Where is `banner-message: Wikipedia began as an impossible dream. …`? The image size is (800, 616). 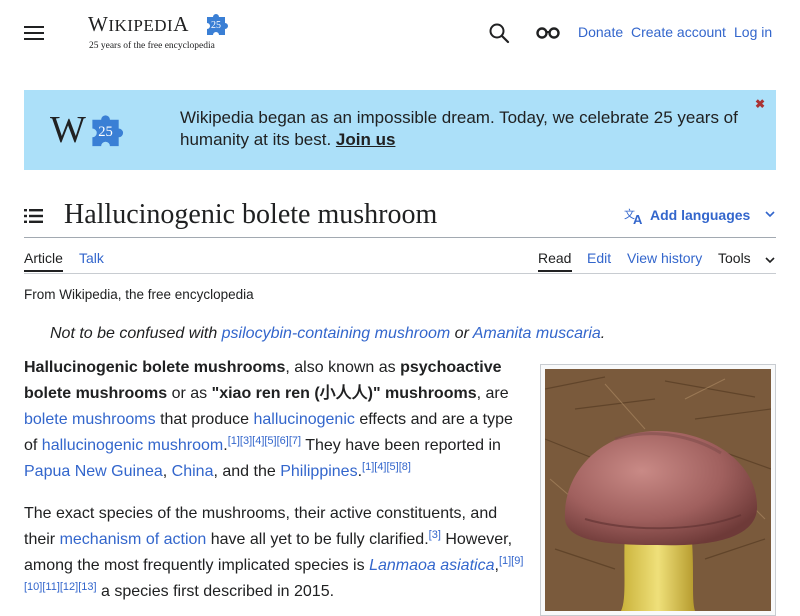 banner-message: Wikipedia began as an impossible dream. … is located at coordinates (459, 128).